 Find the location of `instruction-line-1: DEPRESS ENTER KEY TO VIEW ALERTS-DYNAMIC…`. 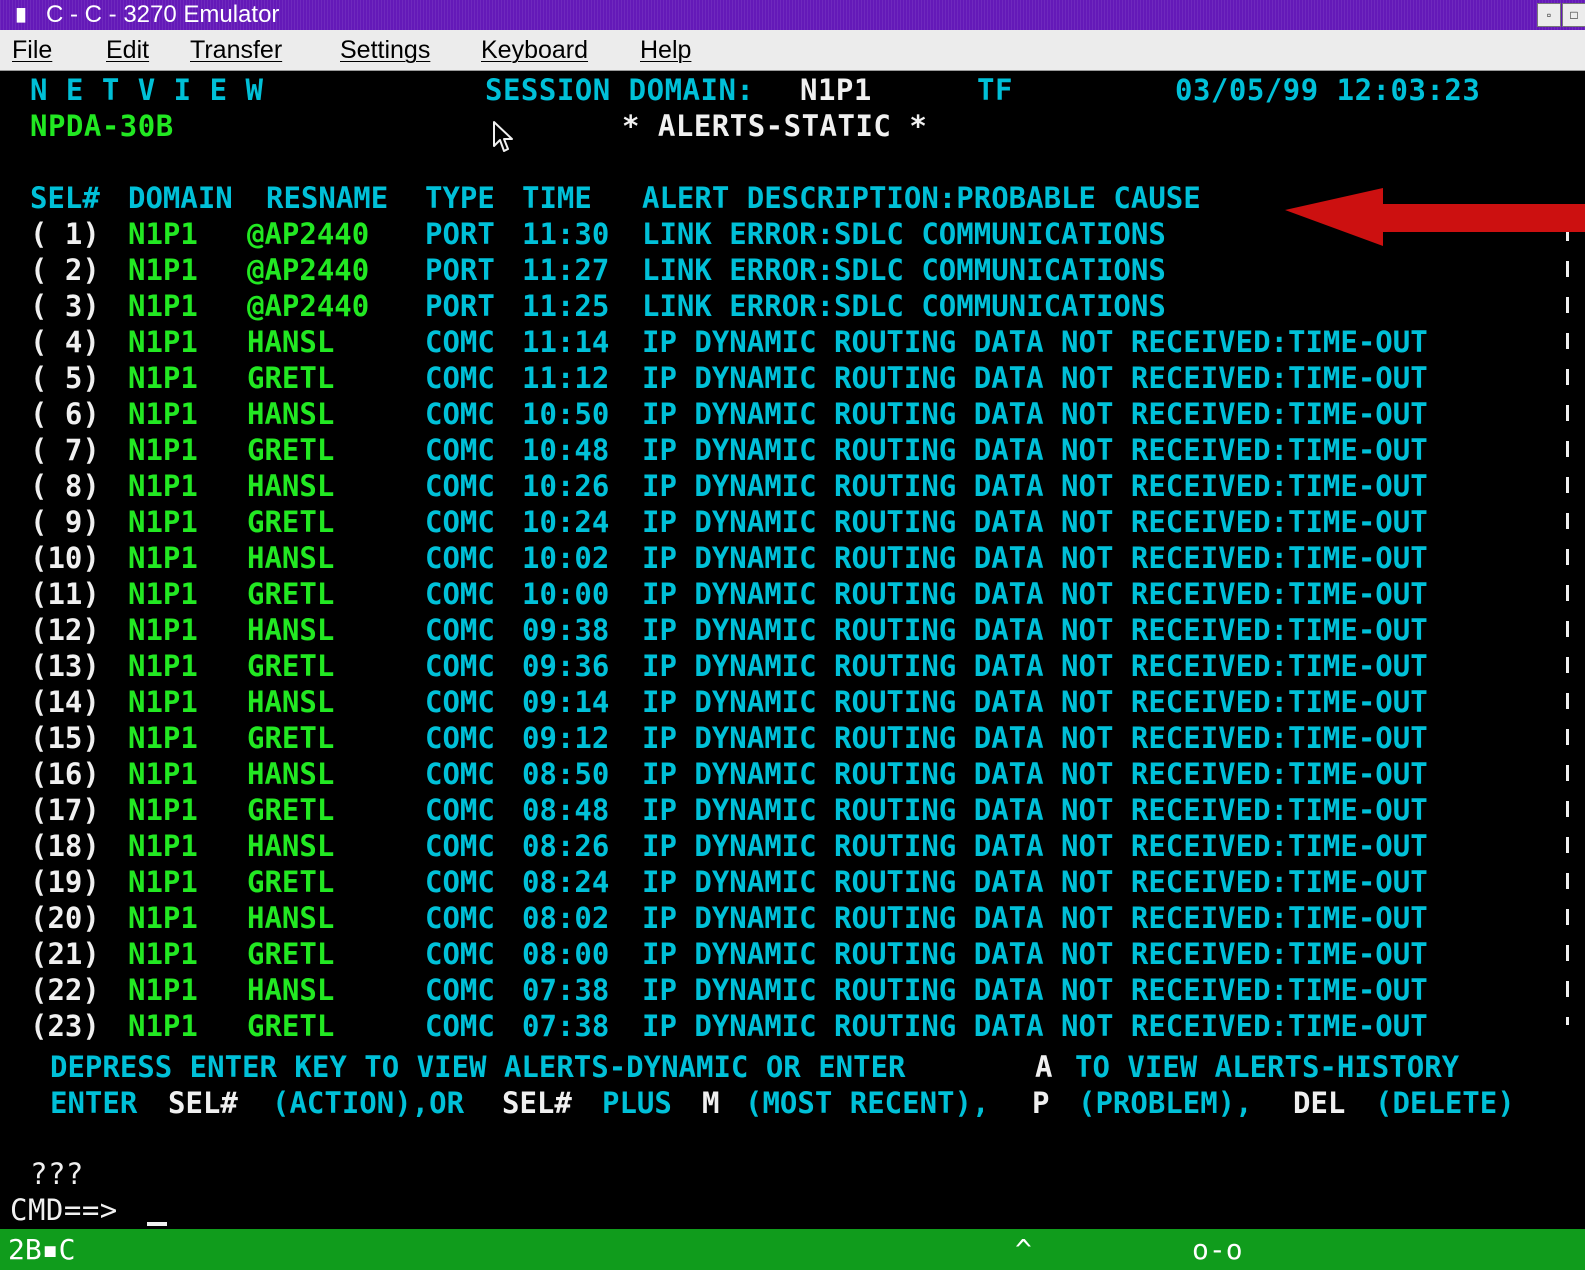

instruction-line-1: DEPRESS ENTER KEY TO VIEW ALERTS-DYNAMIC… is located at coordinates (792, 1067).